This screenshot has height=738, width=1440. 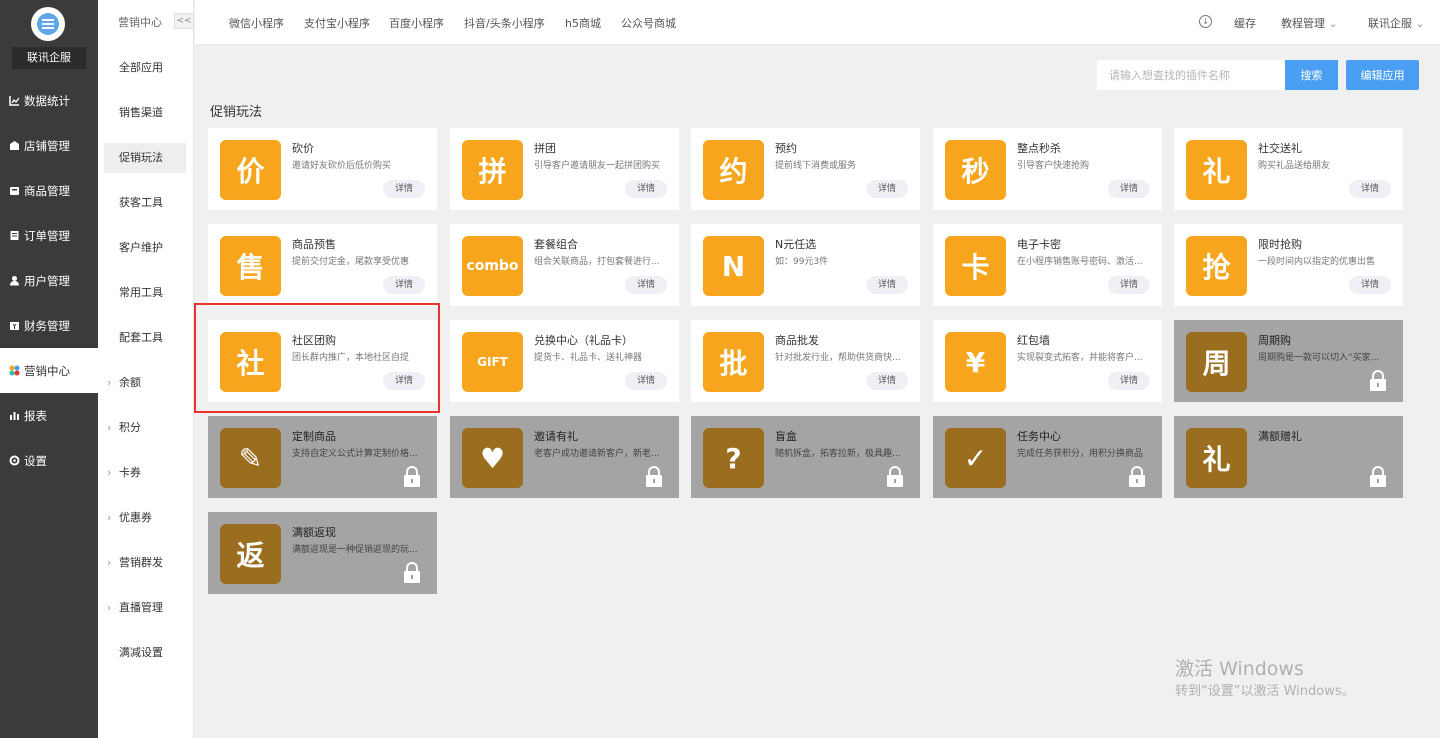 I want to click on sidebar-item-stats: 数据统计, so click(x=49, y=100).